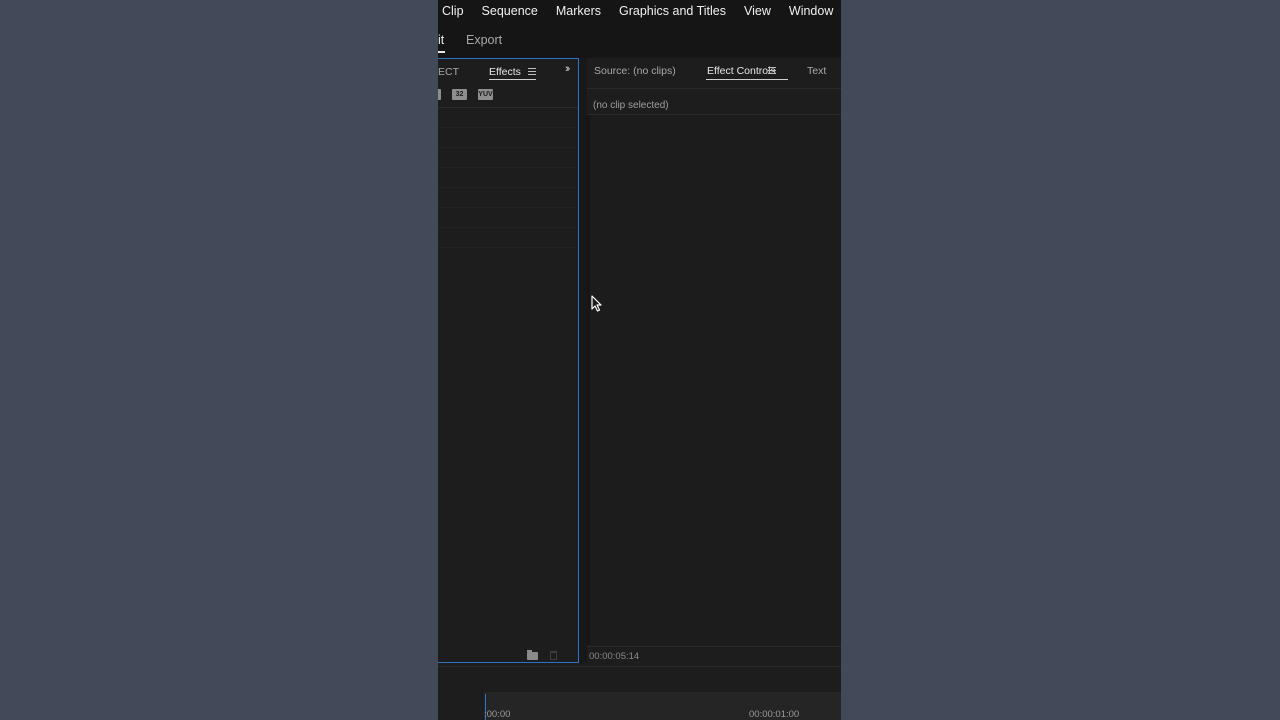 This screenshot has width=1280, height=720. Describe the element at coordinates (441, 52) in the screenshot. I see `edit-tab-underline` at that location.